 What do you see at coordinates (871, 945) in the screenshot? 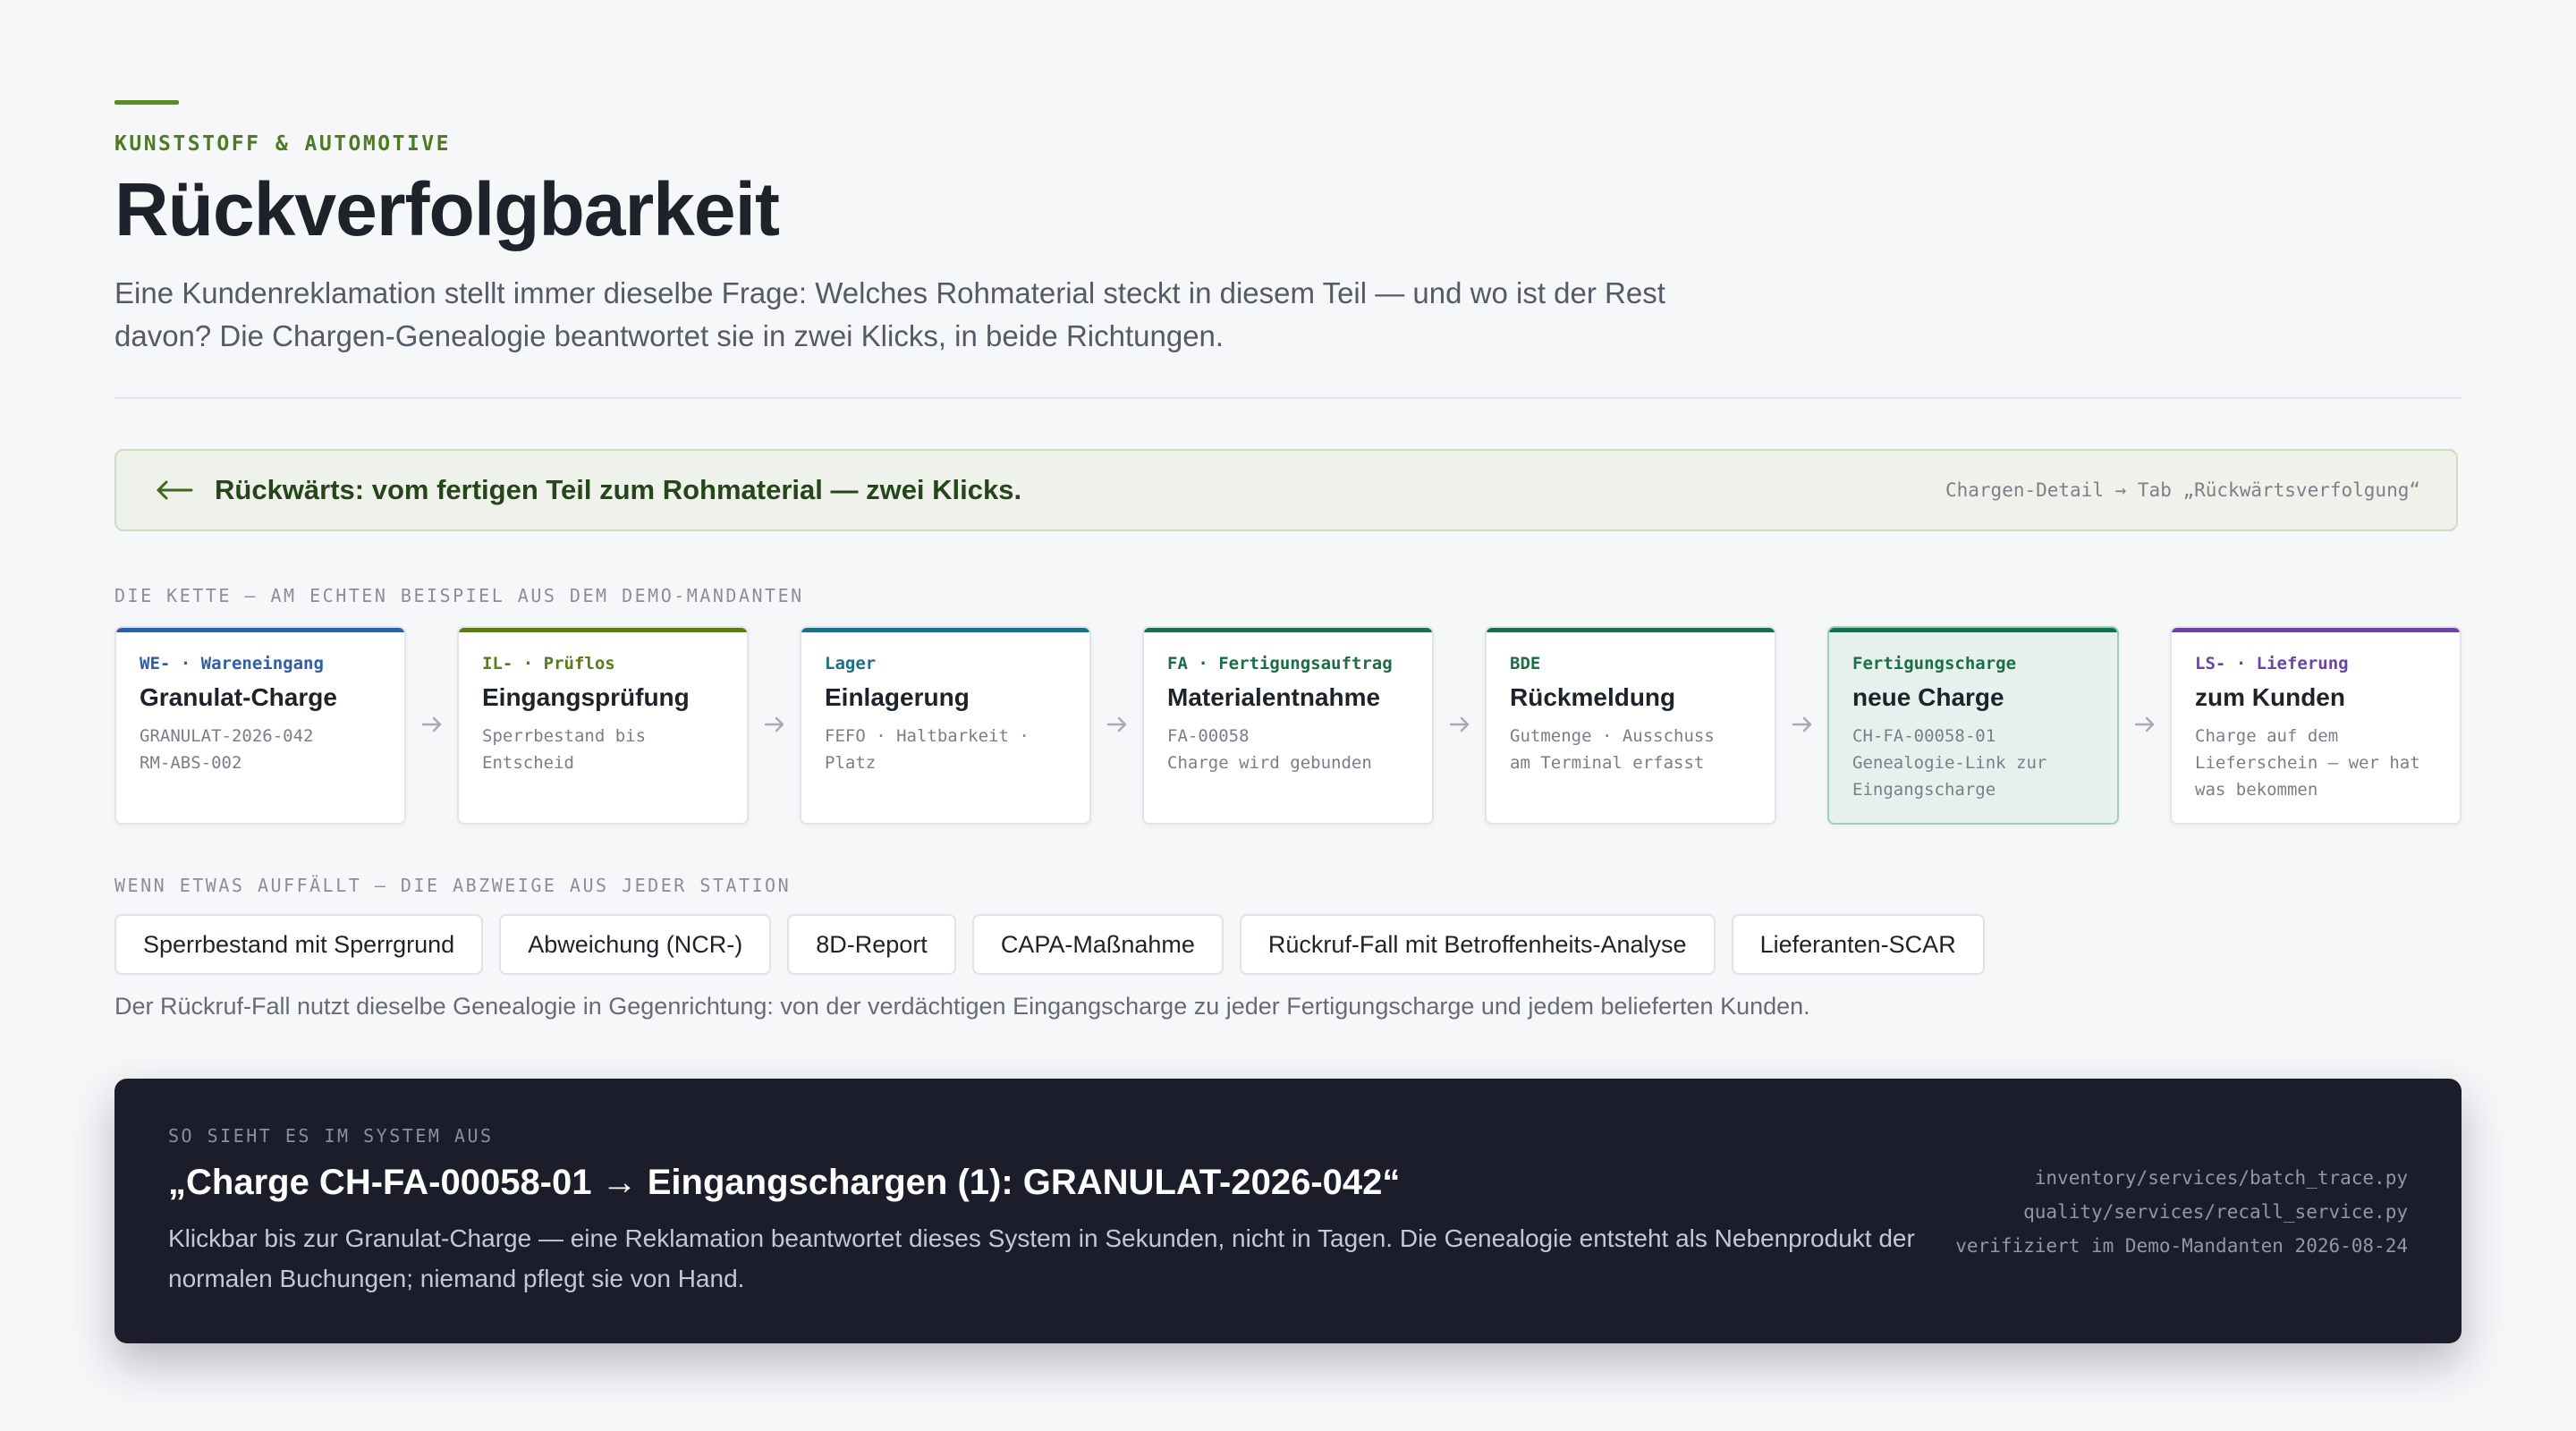
I see `branch-chip: 8D-Report` at bounding box center [871, 945].